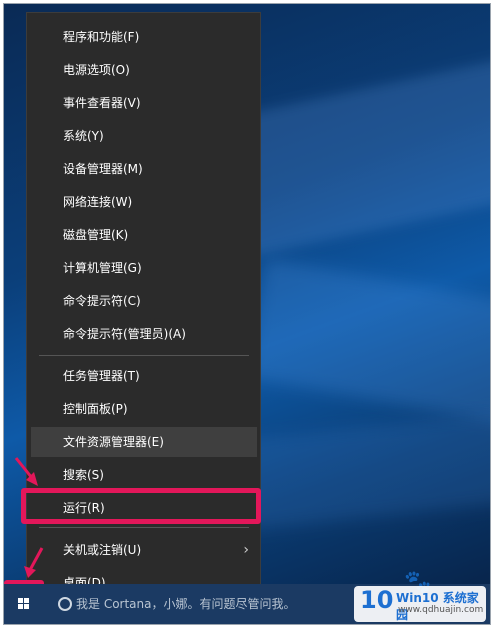  Describe the element at coordinates (420, 604) in the screenshot. I see `watermark-logo: 10 Win10 系统家园 www.qdhuajin.com` at that location.